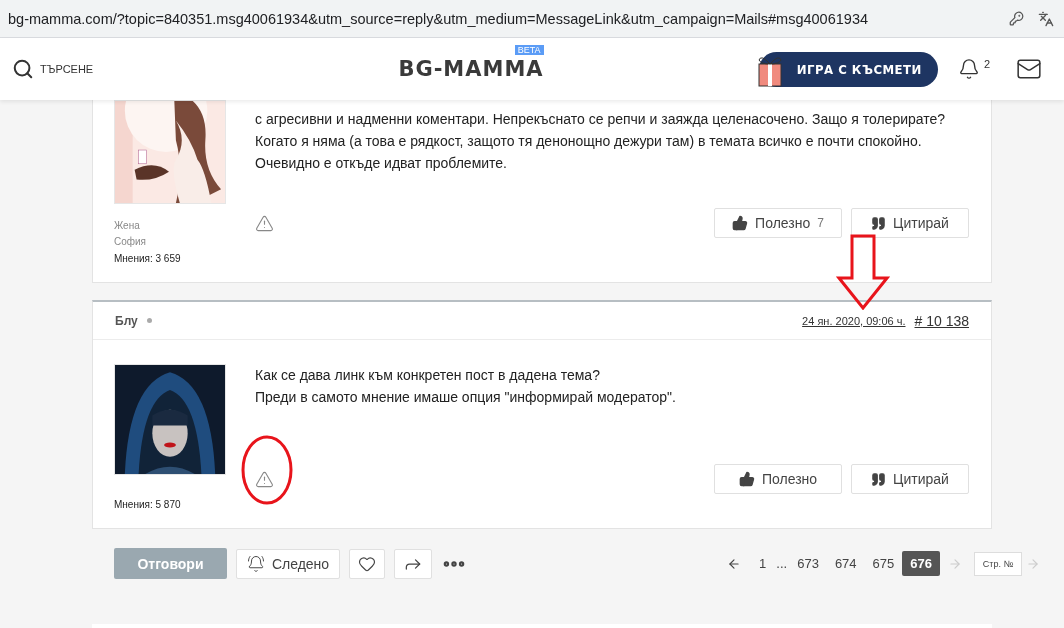 Image resolution: width=1064 pixels, height=628 pixels. I want to click on post-text: Когато я няма (а това е рядкост, защото тя денонощно дежури там) в темата всичко е почти спокойно., so click(589, 141).